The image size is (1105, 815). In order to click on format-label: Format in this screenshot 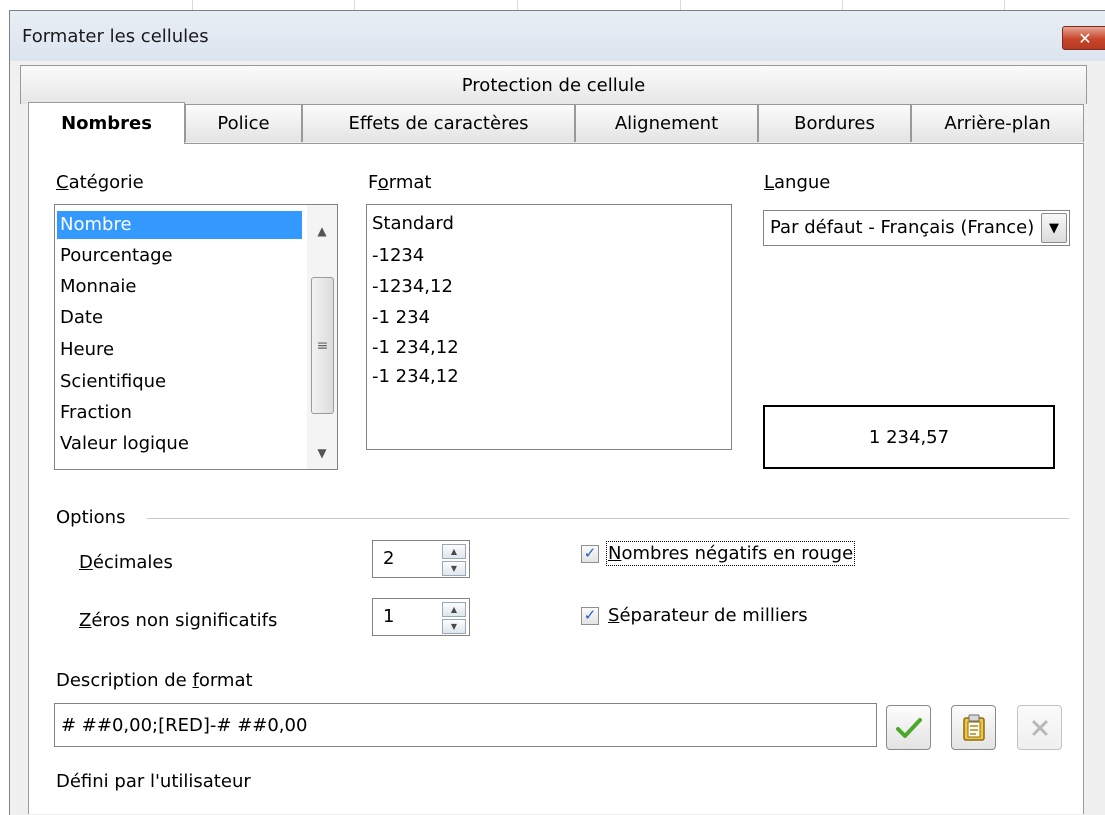, I will do `click(400, 182)`.